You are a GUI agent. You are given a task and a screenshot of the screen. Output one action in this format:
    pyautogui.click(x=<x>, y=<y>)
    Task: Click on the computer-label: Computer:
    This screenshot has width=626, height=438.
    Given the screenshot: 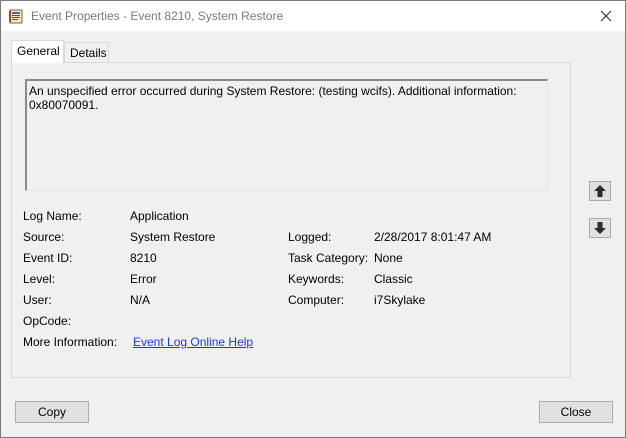 What is the action you would take?
    pyautogui.click(x=316, y=300)
    